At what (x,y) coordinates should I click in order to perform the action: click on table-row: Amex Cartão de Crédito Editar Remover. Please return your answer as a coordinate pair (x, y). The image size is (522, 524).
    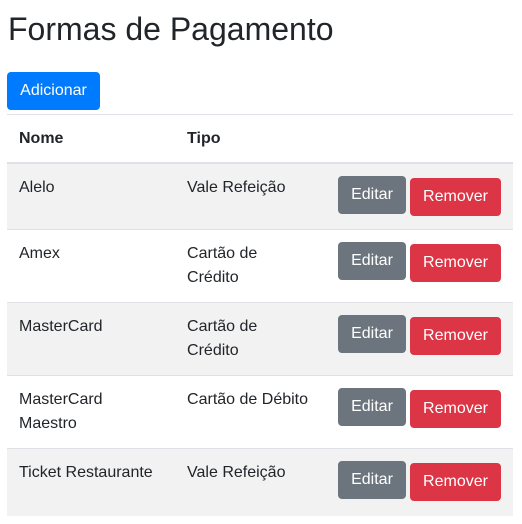
    Looking at the image, I should click on (260, 266).